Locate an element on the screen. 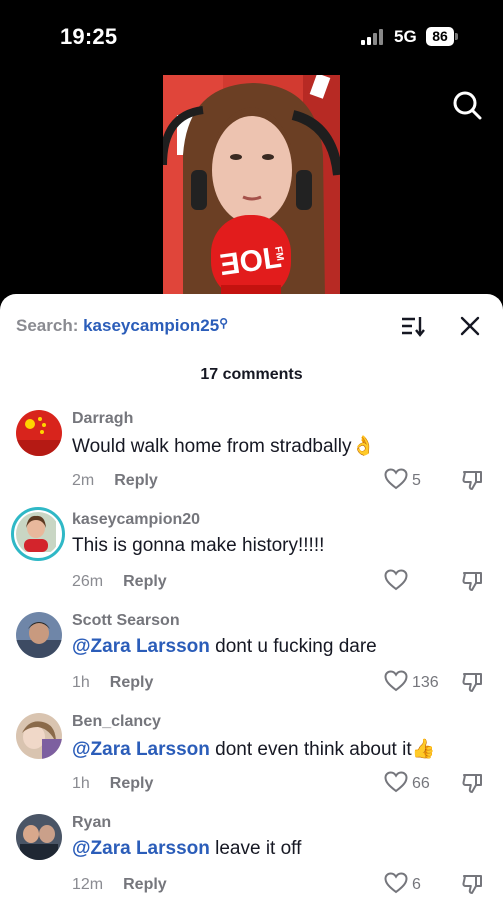 This screenshot has height=900, width=503. battery-tip is located at coordinates (456, 36).